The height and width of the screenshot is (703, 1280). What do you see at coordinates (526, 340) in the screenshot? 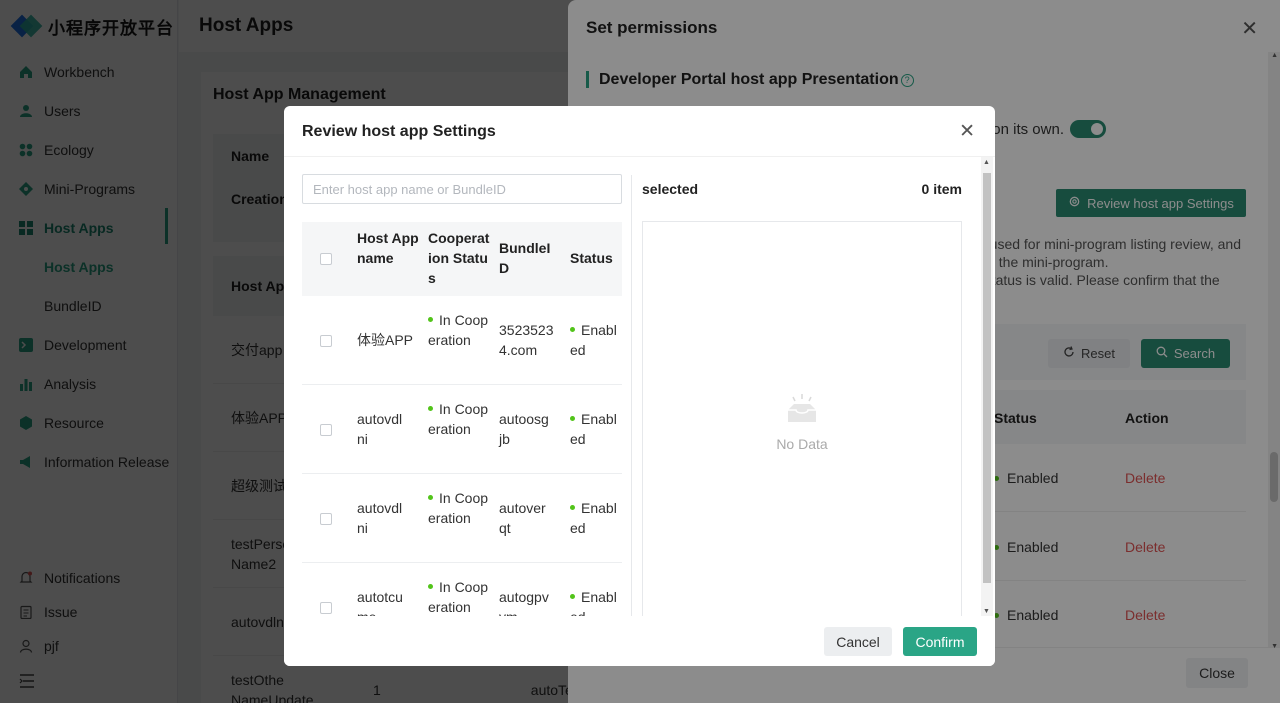
I see `cell-bundleid: 35235234.com` at bounding box center [526, 340].